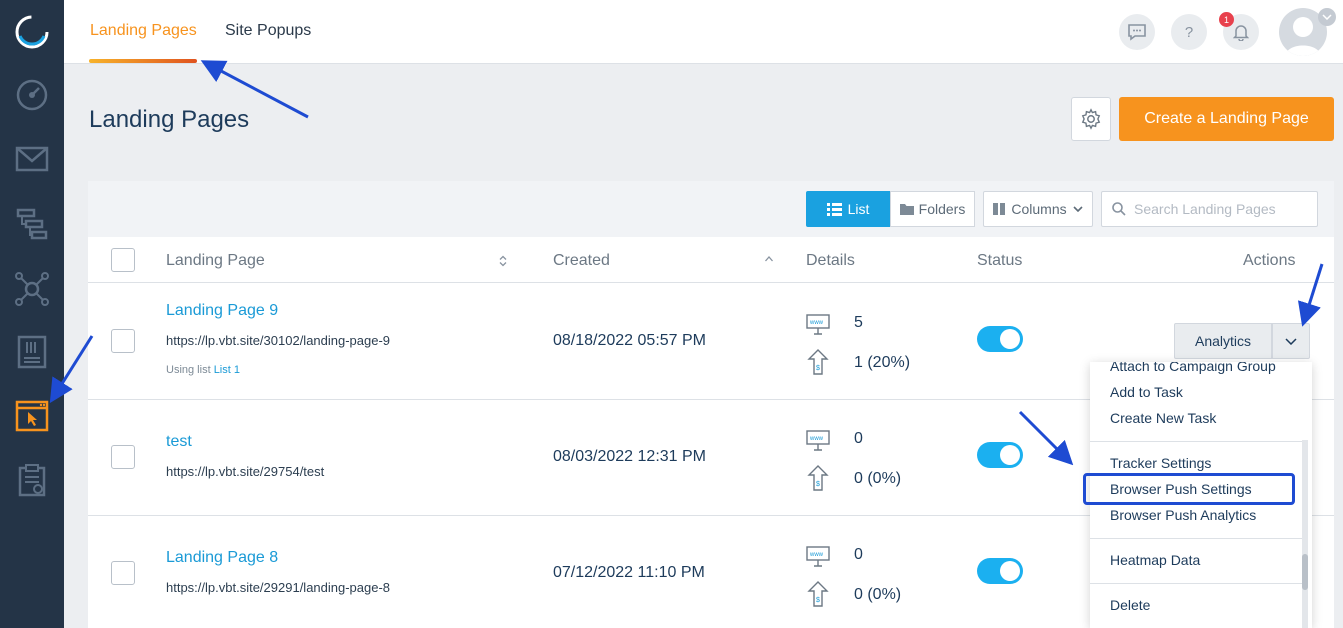 The image size is (1343, 628). What do you see at coordinates (32, 288) in the screenshot?
I see `sidebar-item-network` at bounding box center [32, 288].